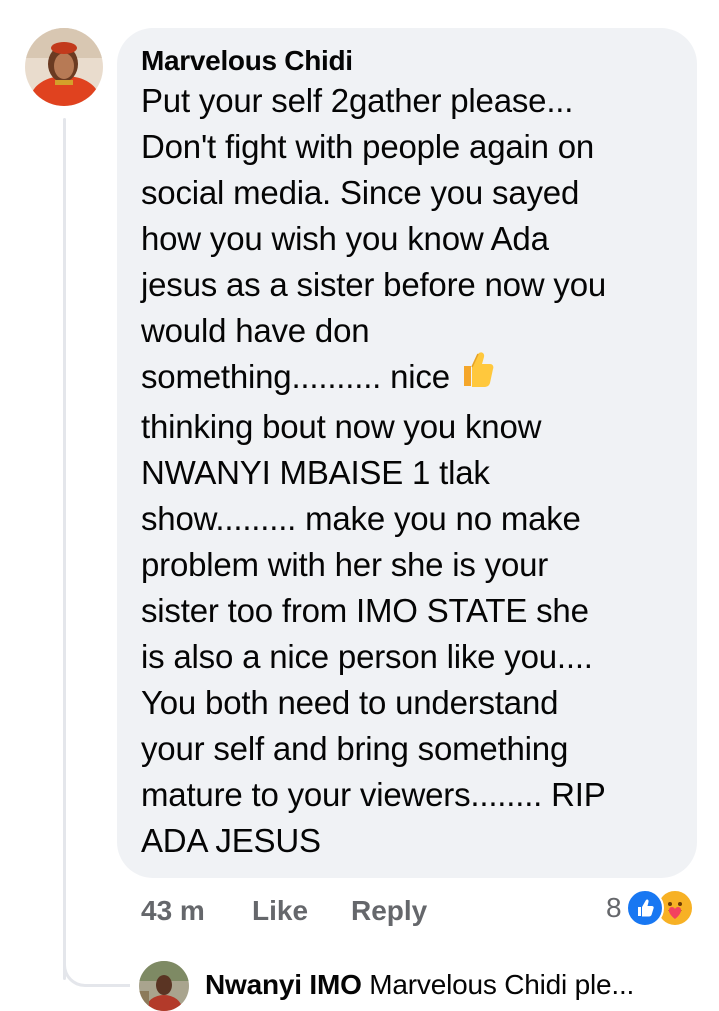 This screenshot has width=719, height=1011. What do you see at coordinates (389, 911) in the screenshot?
I see `reply-button: Reply` at bounding box center [389, 911].